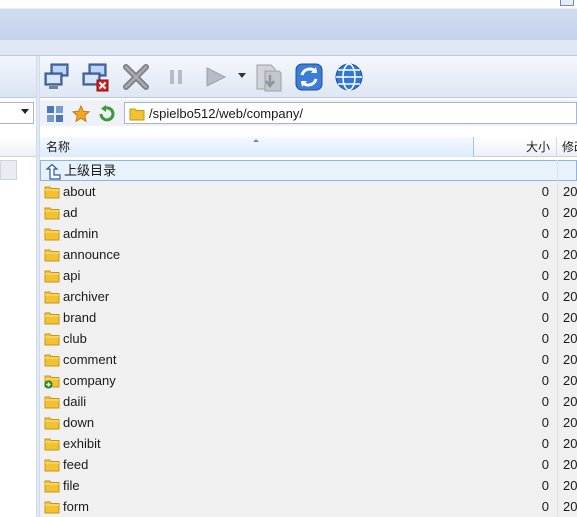  I want to click on local-column-header, so click(18, 147).